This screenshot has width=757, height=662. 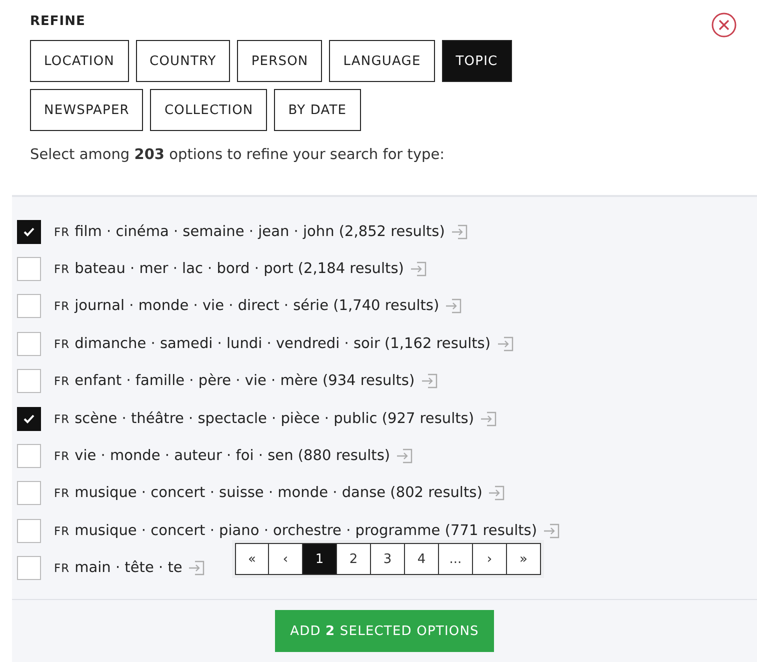 What do you see at coordinates (259, 232) in the screenshot?
I see `option-label: film · cinéma · semaine · jean · john (2,852 results)` at bounding box center [259, 232].